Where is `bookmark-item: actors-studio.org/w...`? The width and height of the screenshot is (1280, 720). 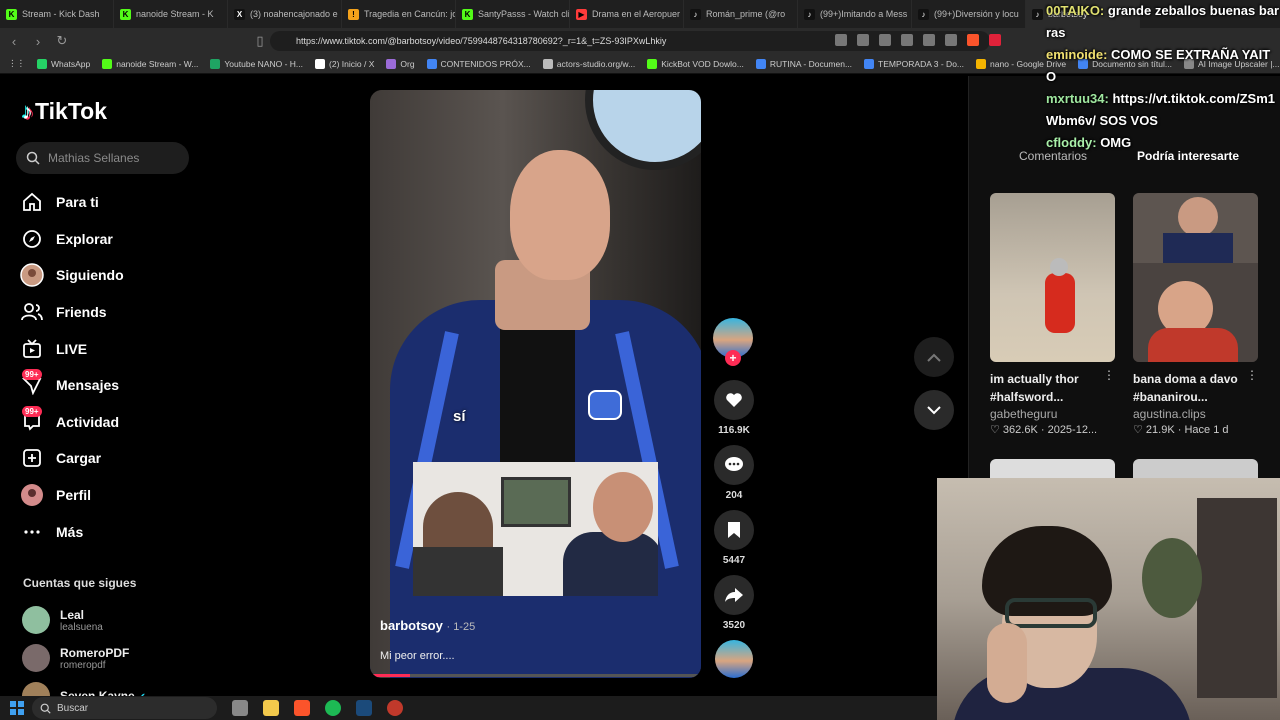 bookmark-item: actors-studio.org/w... is located at coordinates (589, 63).